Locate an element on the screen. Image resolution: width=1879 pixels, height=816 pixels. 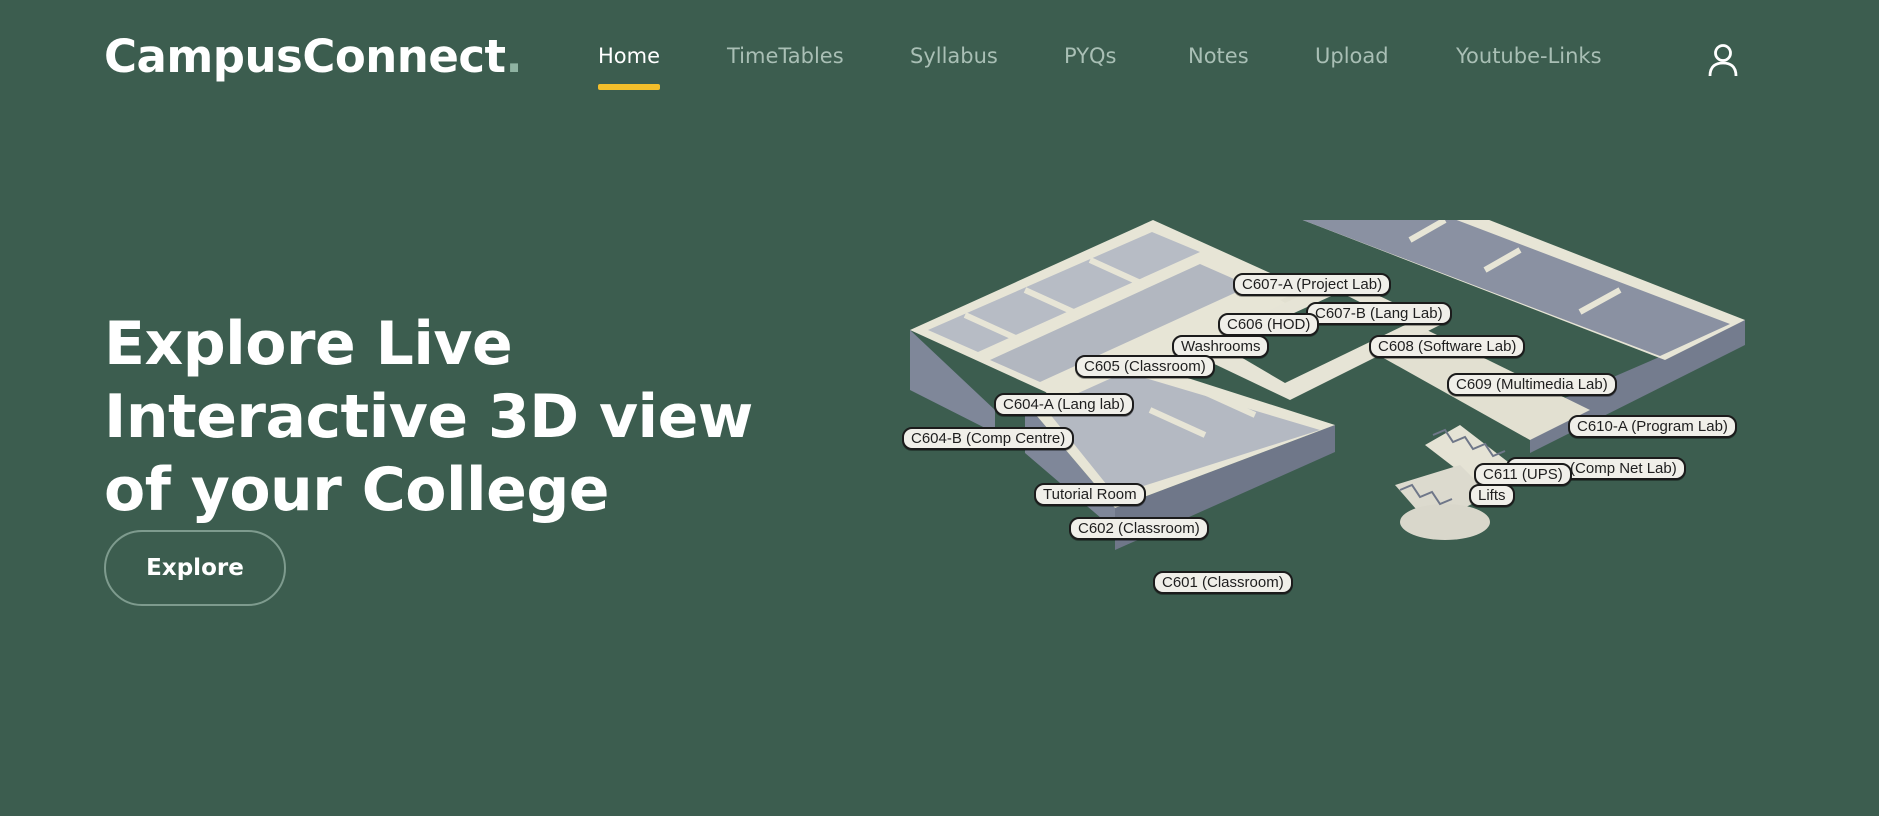
nav-home: Home is located at coordinates (629, 67).